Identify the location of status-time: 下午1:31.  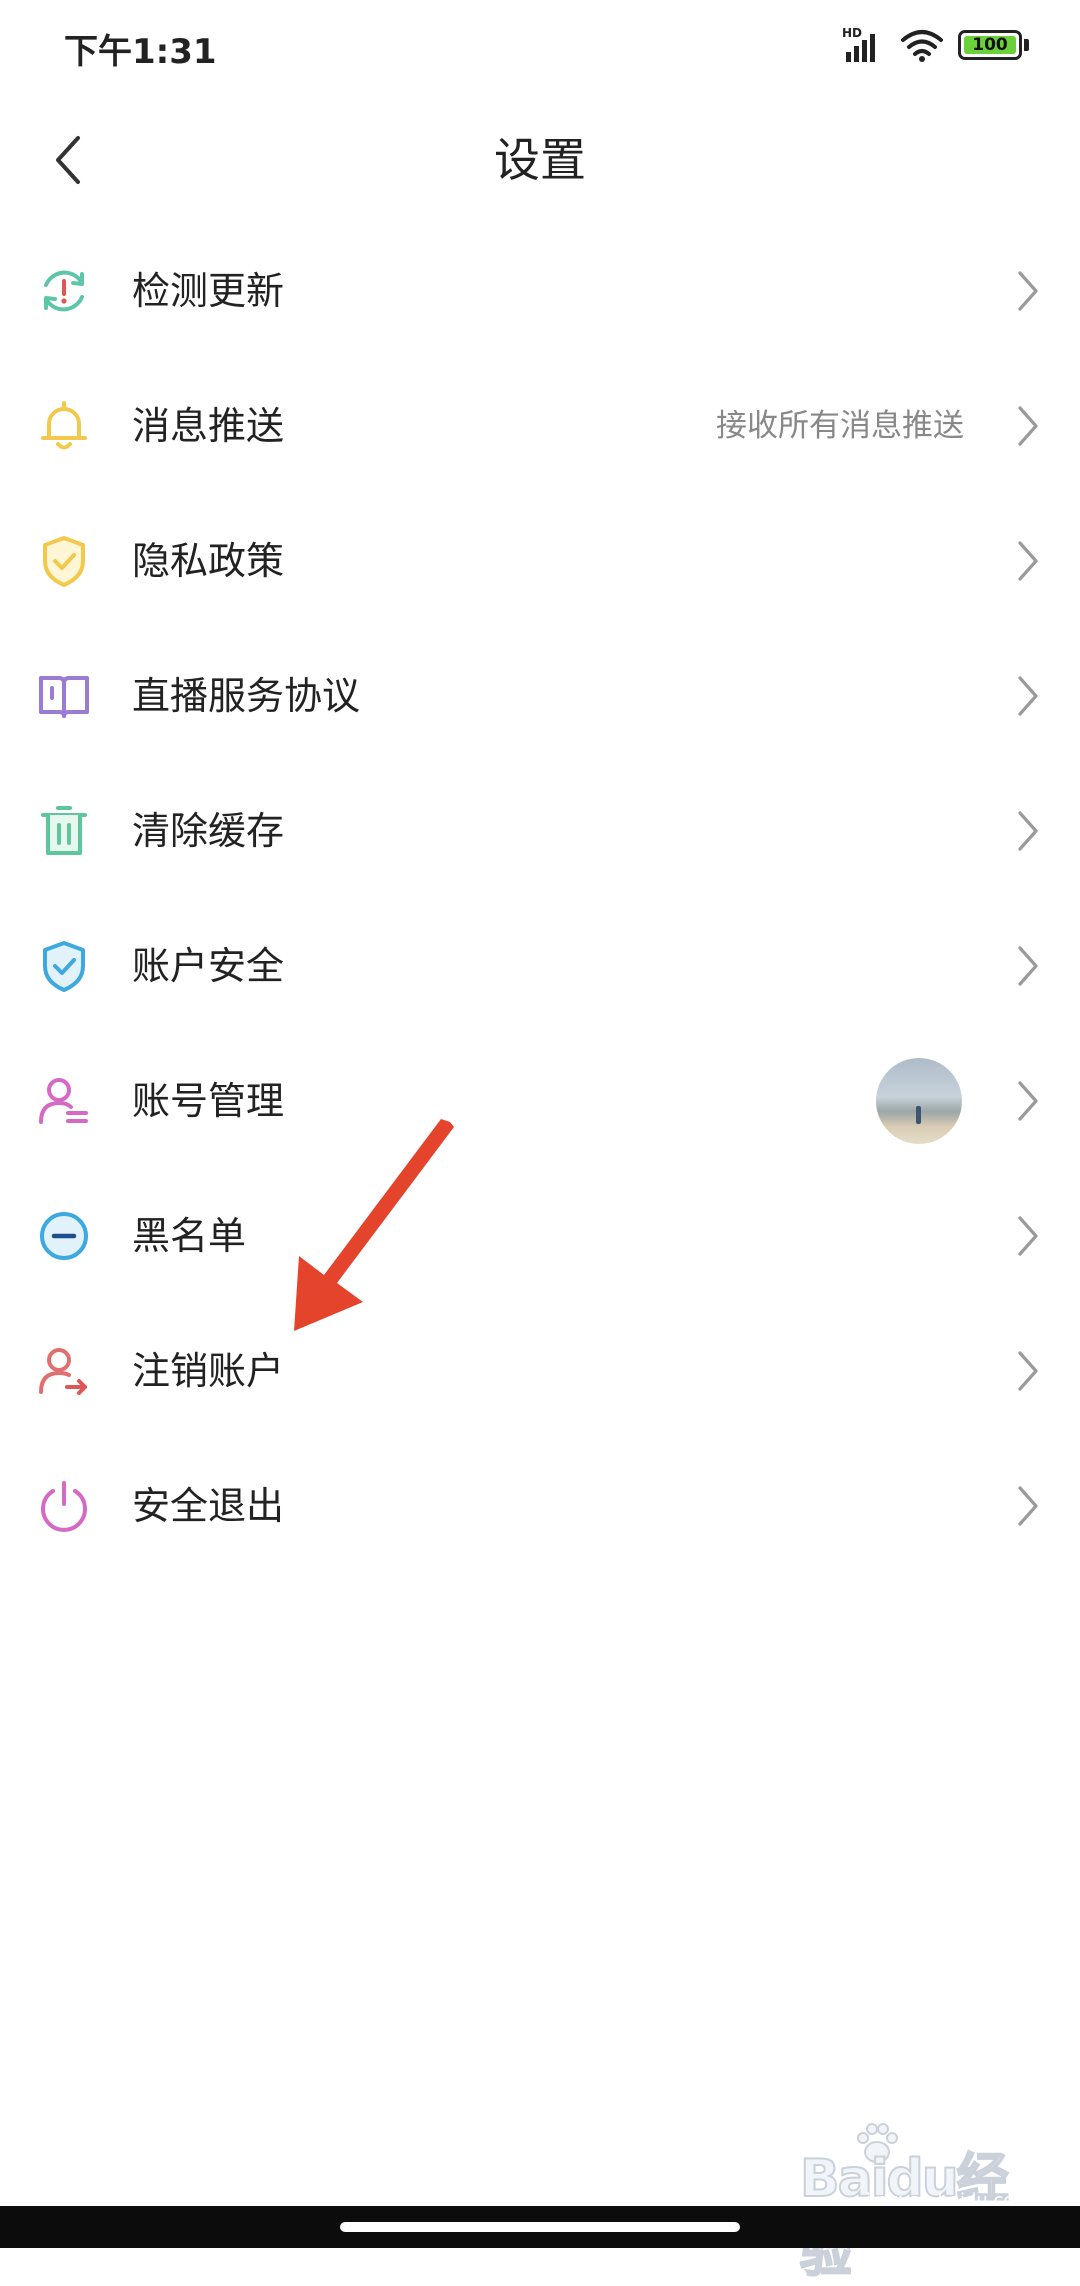
(140, 52).